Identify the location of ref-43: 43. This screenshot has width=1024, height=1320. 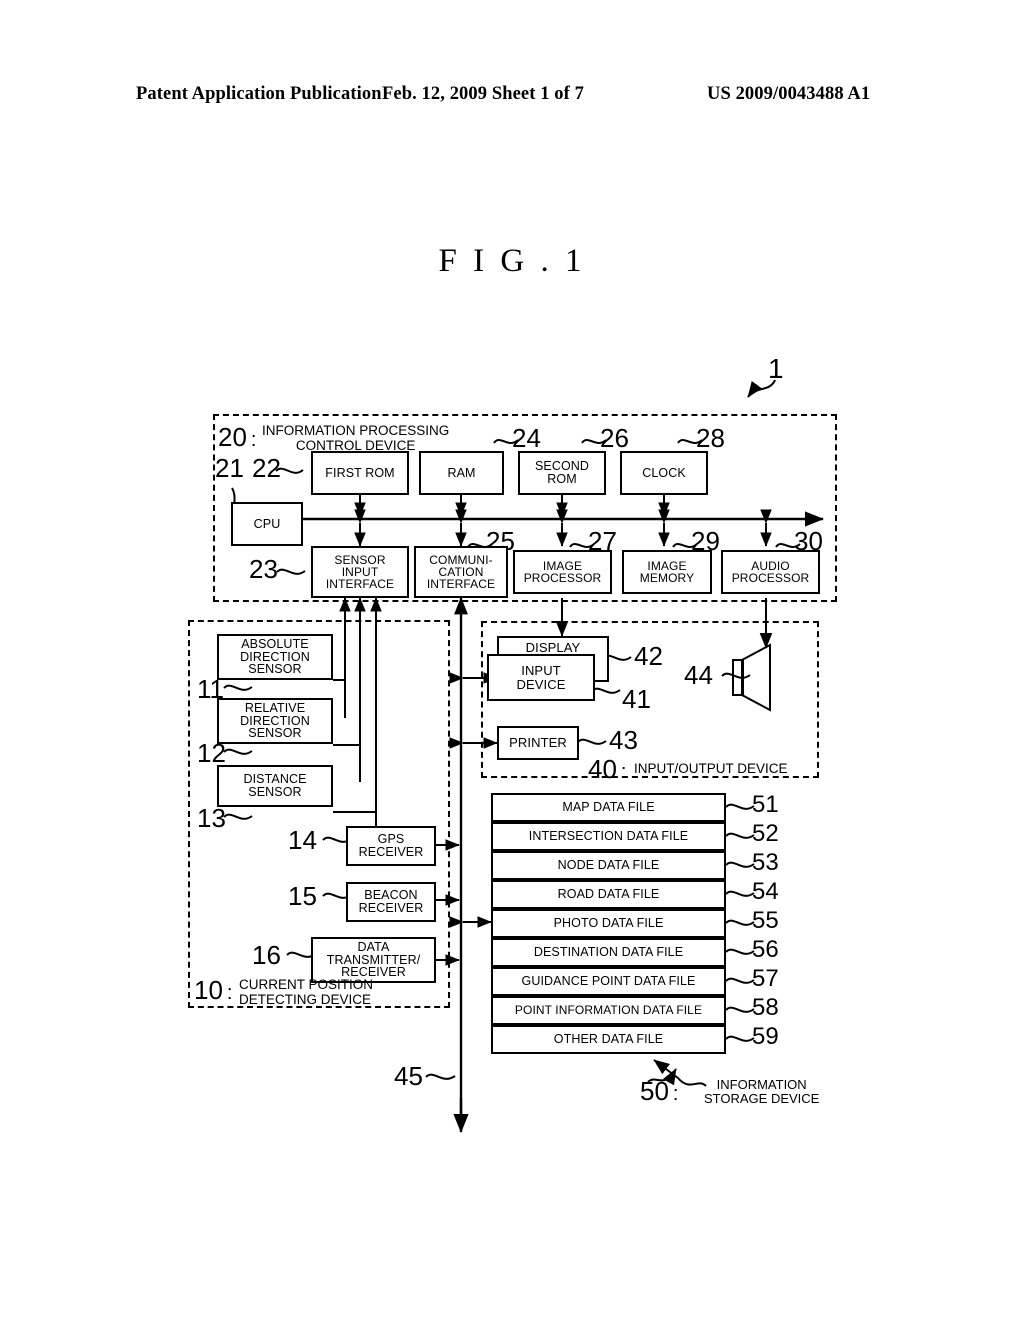
(623, 740).